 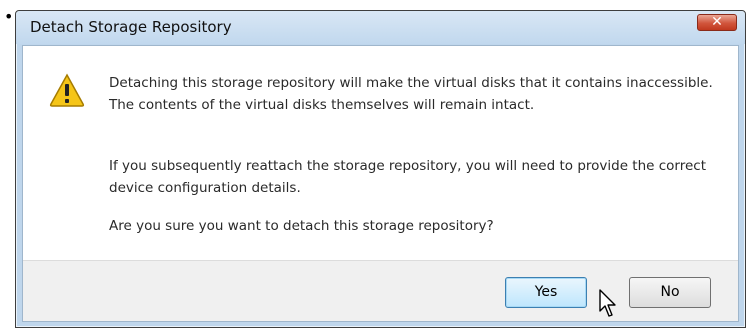 What do you see at coordinates (607, 303) in the screenshot?
I see `mouse-cursor-icon` at bounding box center [607, 303].